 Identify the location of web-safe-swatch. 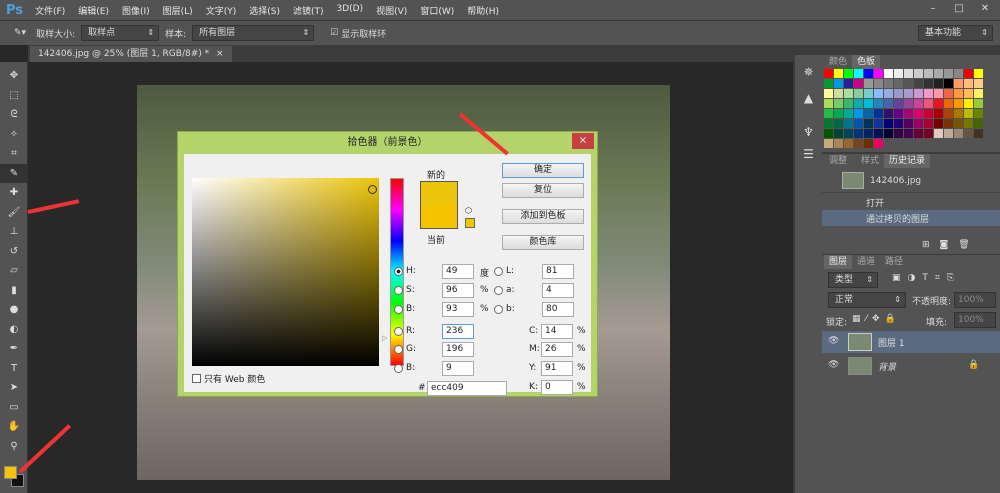
(470, 223).